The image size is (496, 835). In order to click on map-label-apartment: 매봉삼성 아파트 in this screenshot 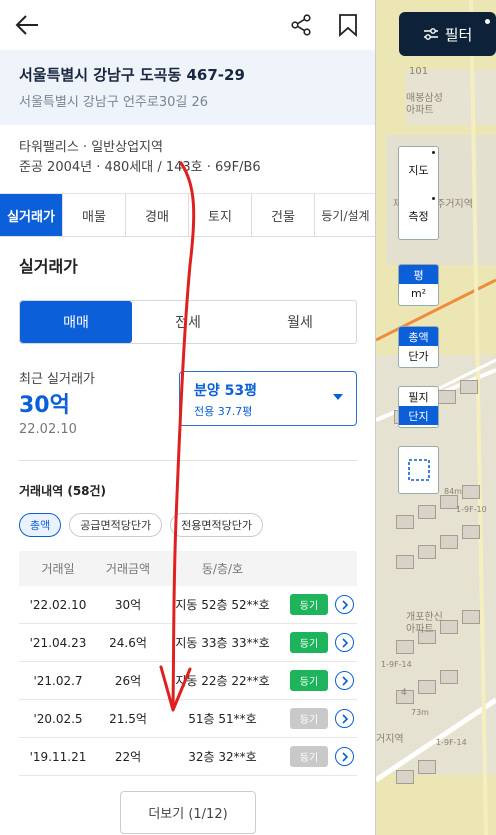, I will do `click(424, 104)`.